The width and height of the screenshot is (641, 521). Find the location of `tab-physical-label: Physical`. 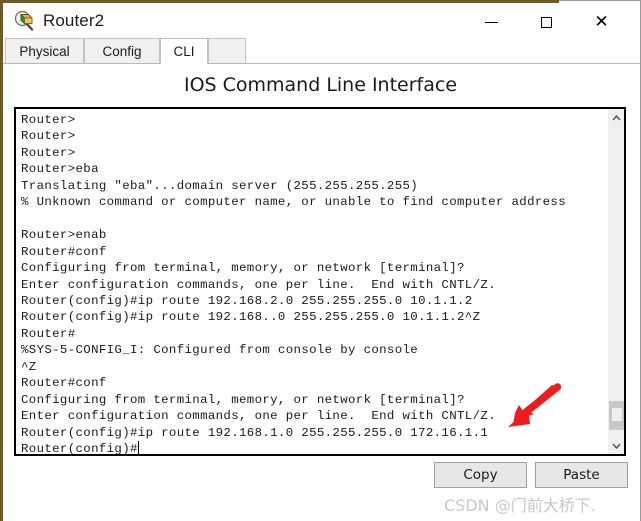

tab-physical-label: Physical is located at coordinates (44, 51).